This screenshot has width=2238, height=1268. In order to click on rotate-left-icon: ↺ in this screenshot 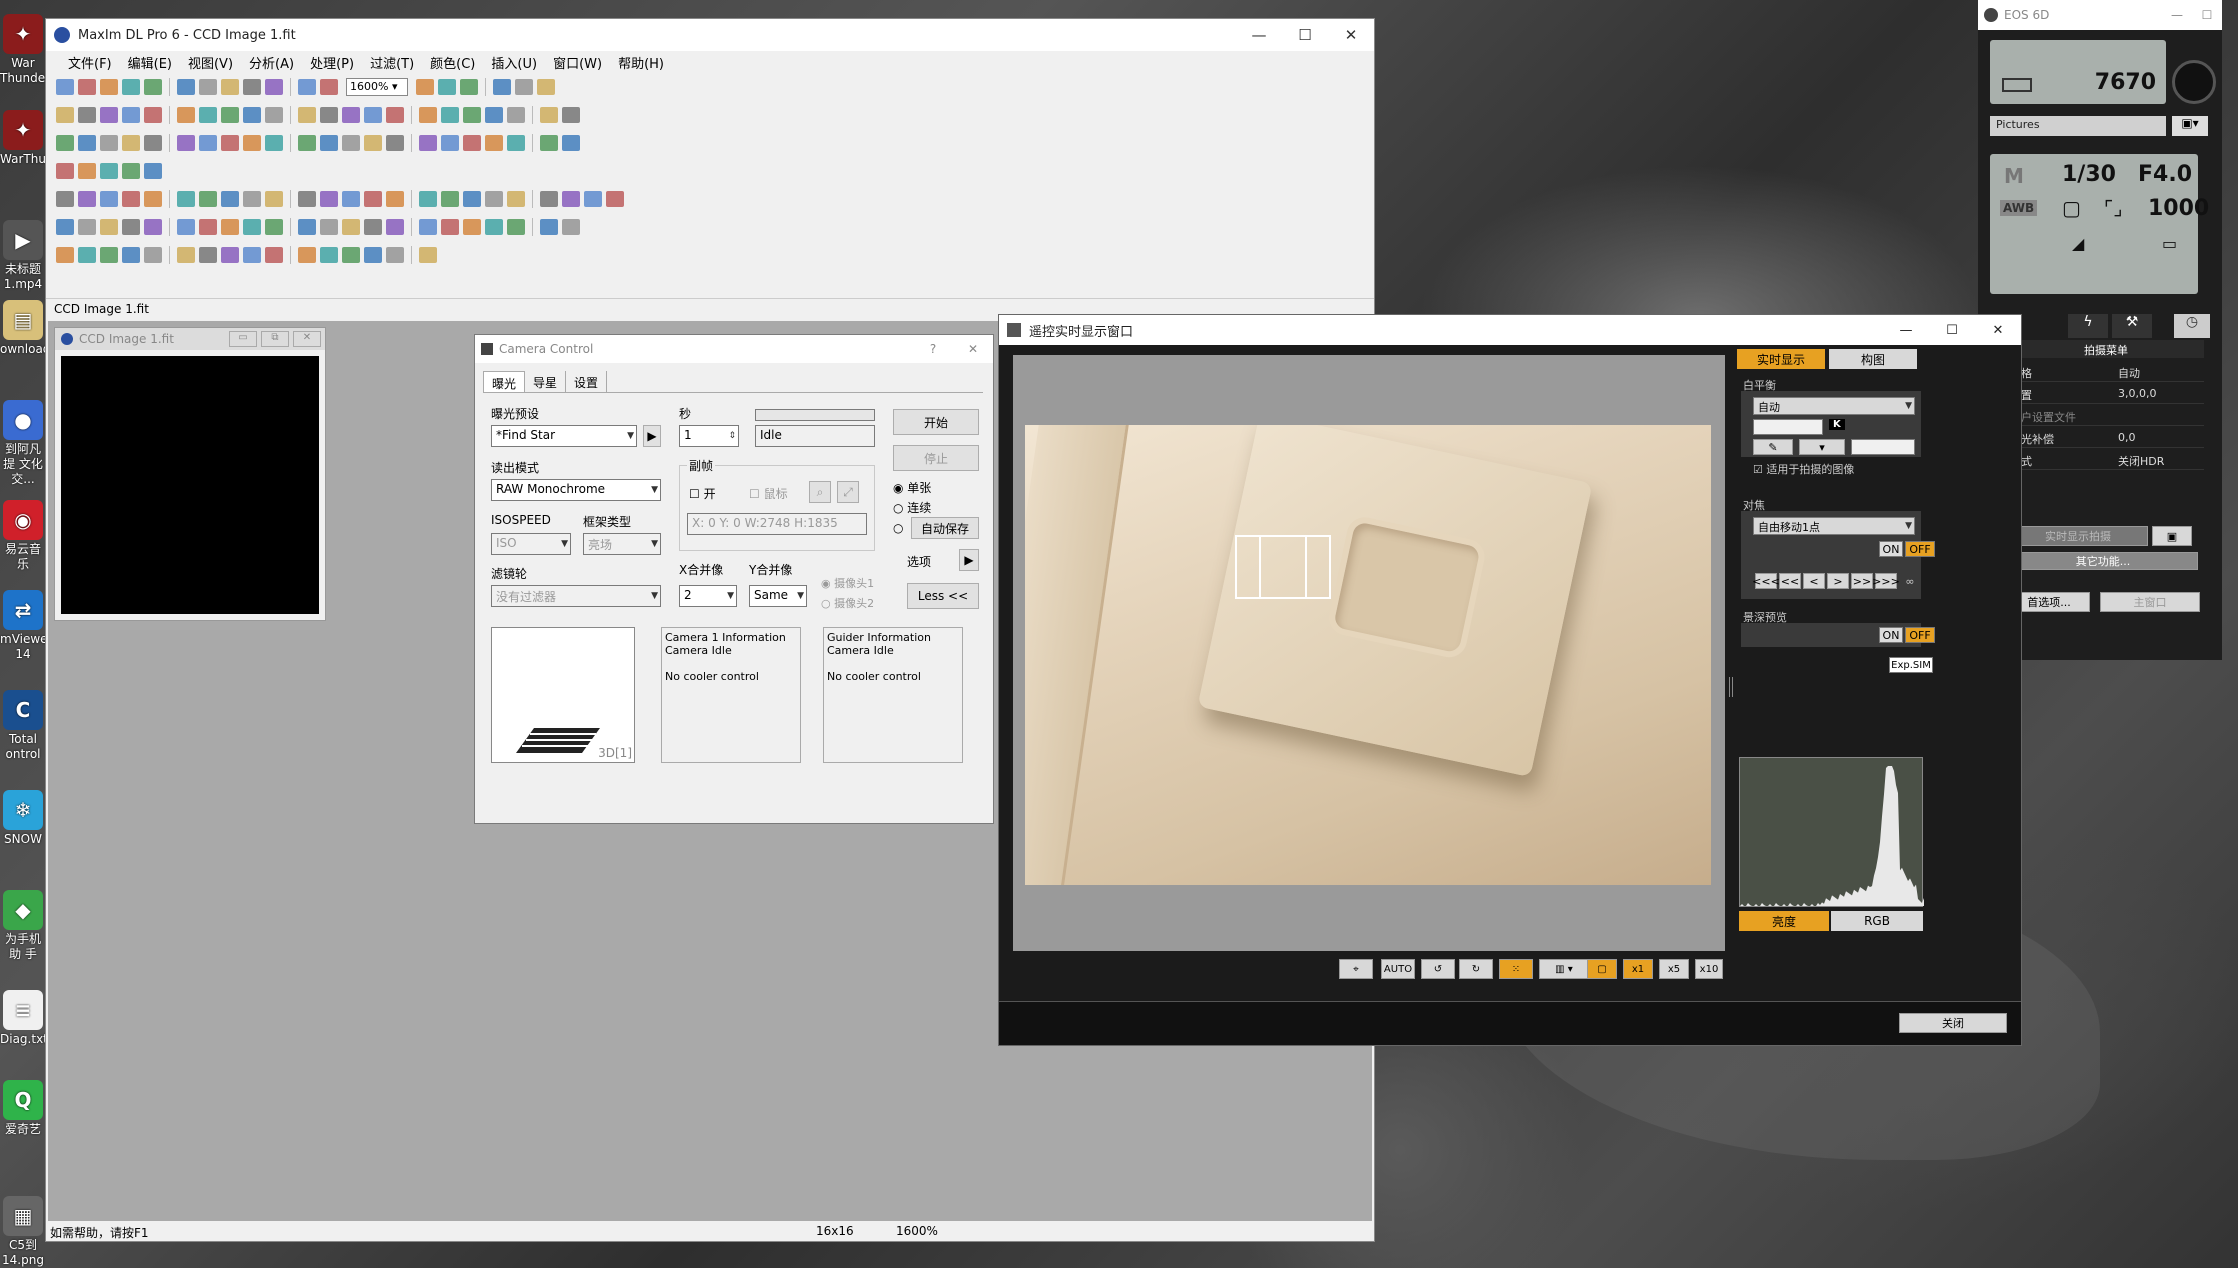, I will do `click(1438, 969)`.